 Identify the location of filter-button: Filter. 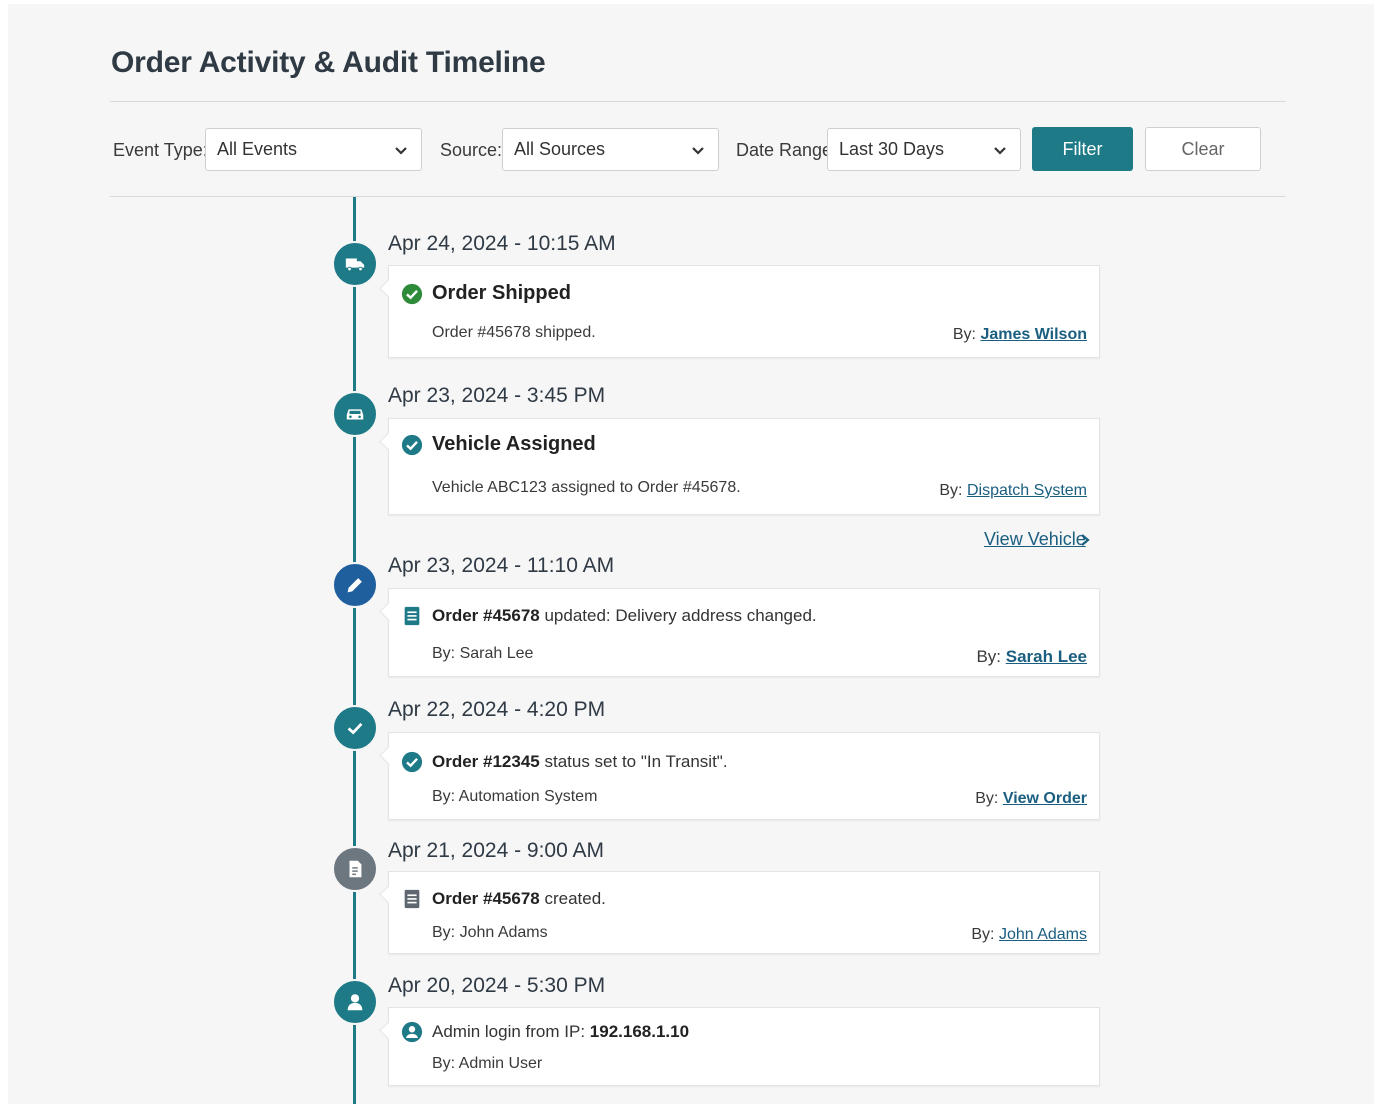
(1082, 149).